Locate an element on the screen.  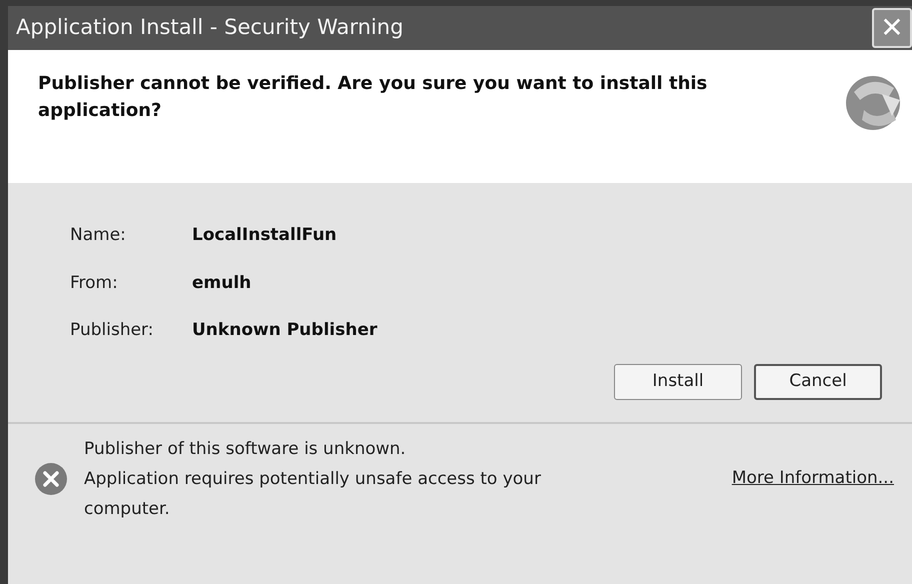
field-value: emulh is located at coordinates (222, 283).